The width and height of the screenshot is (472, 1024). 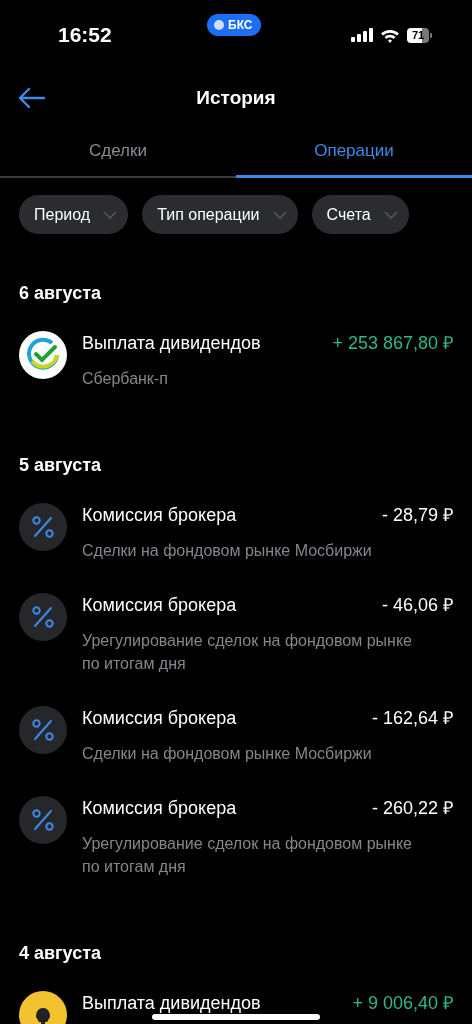 I want to click on operation-amount: - 162,64 ₽, so click(x=412, y=718).